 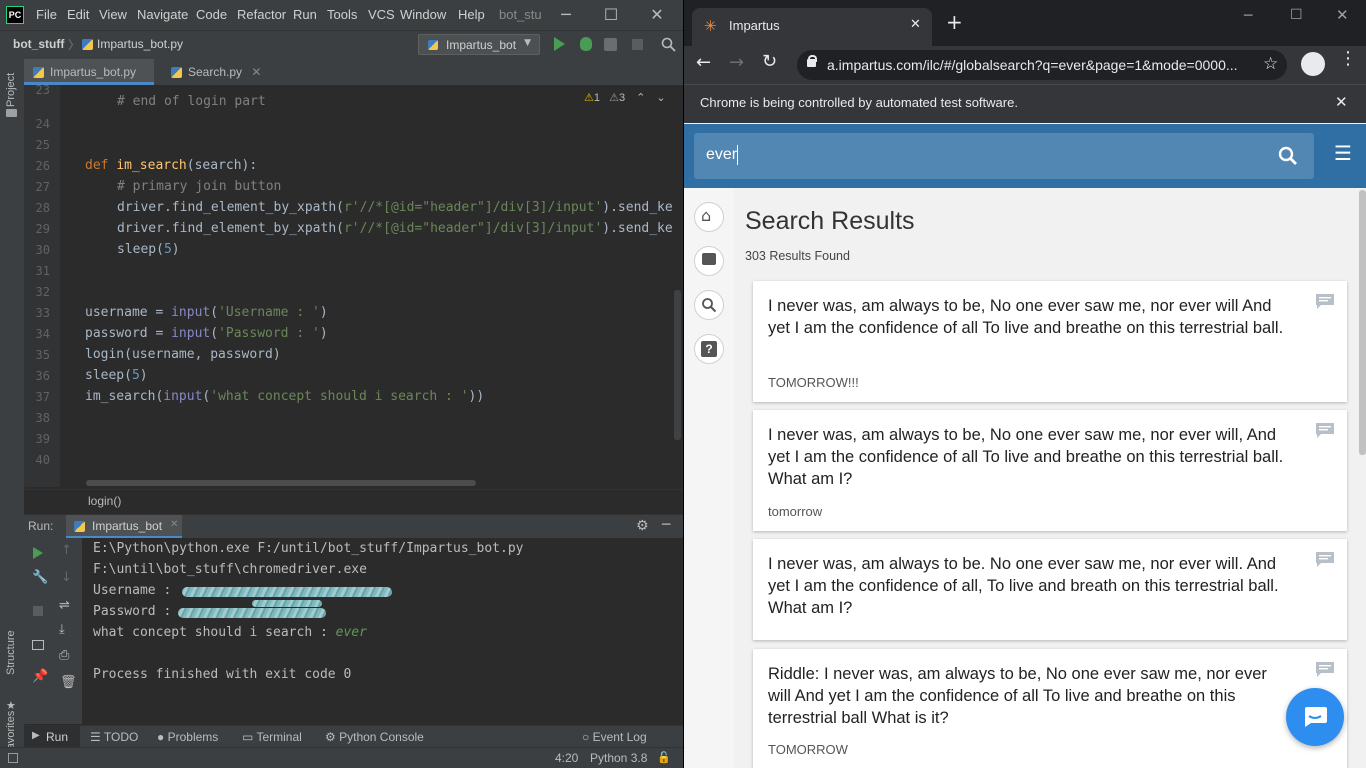 I want to click on hamburger-menu-icon: ☰, so click(x=1343, y=153).